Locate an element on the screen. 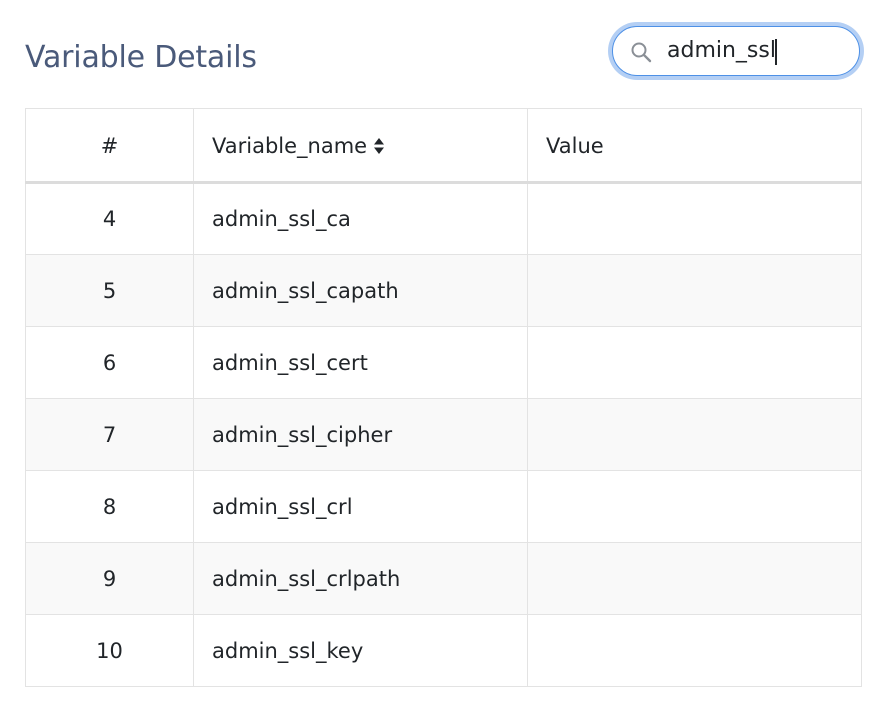 The width and height of the screenshot is (882, 726). column-header-number: # is located at coordinates (109, 146).